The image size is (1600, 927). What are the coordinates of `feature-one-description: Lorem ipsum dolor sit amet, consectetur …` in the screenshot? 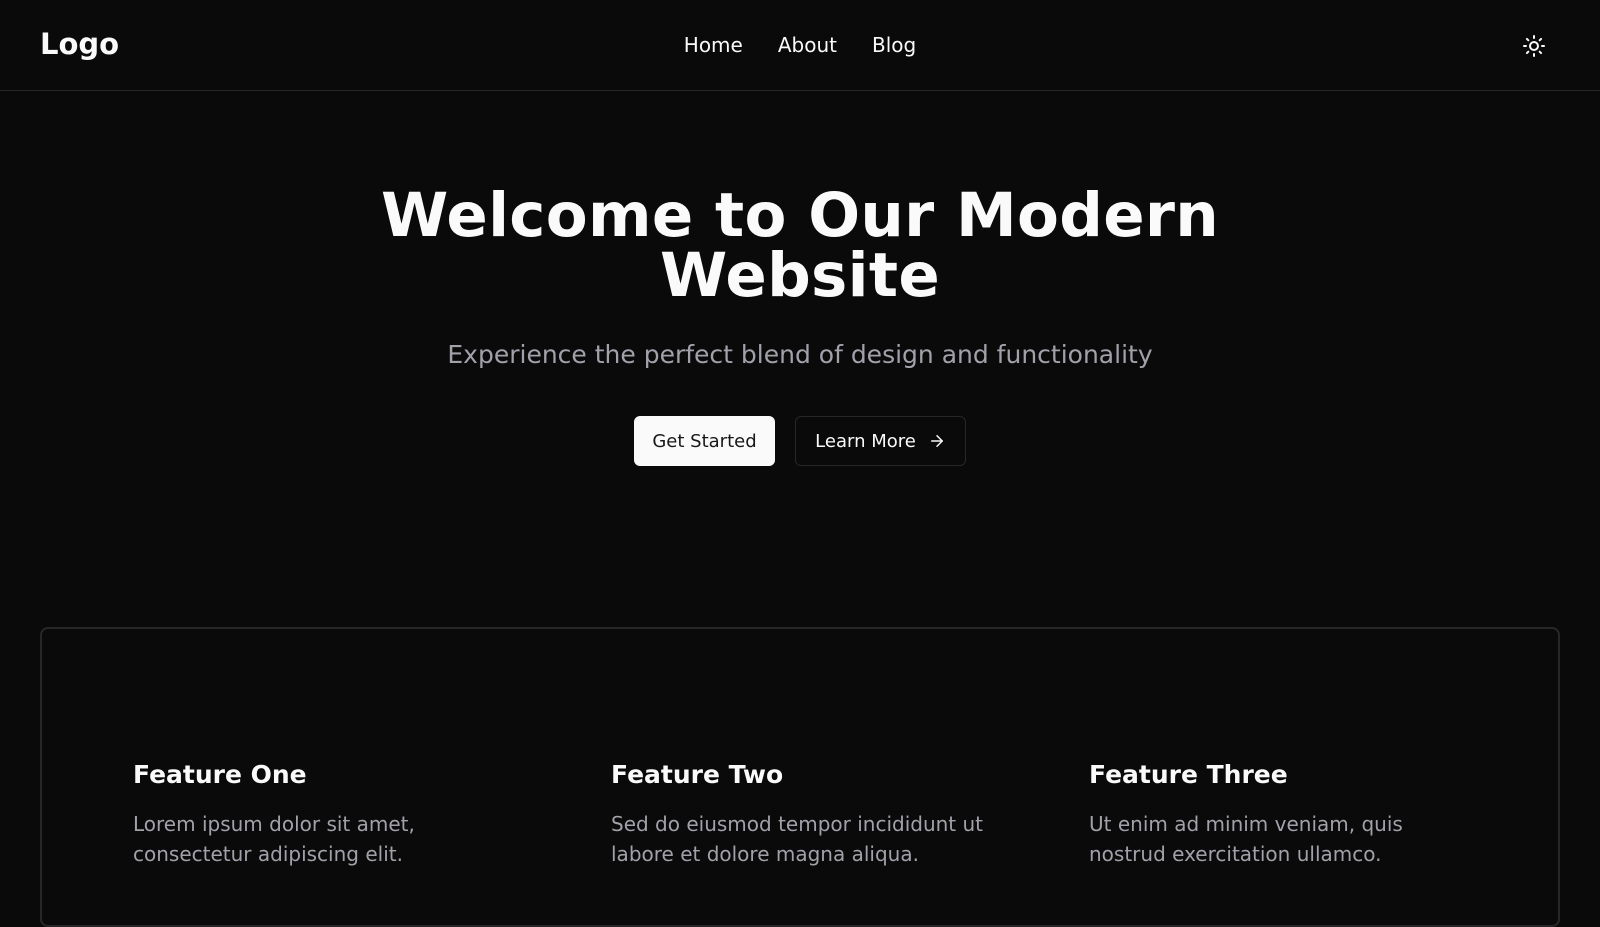 It's located at (333, 839).